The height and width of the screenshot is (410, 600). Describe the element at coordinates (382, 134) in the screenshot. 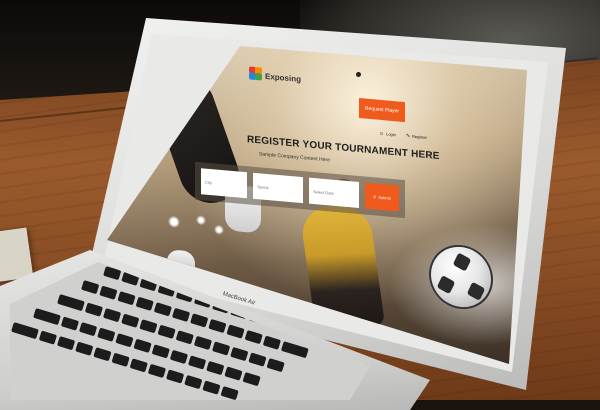

I see `user-icon: ☺` at that location.